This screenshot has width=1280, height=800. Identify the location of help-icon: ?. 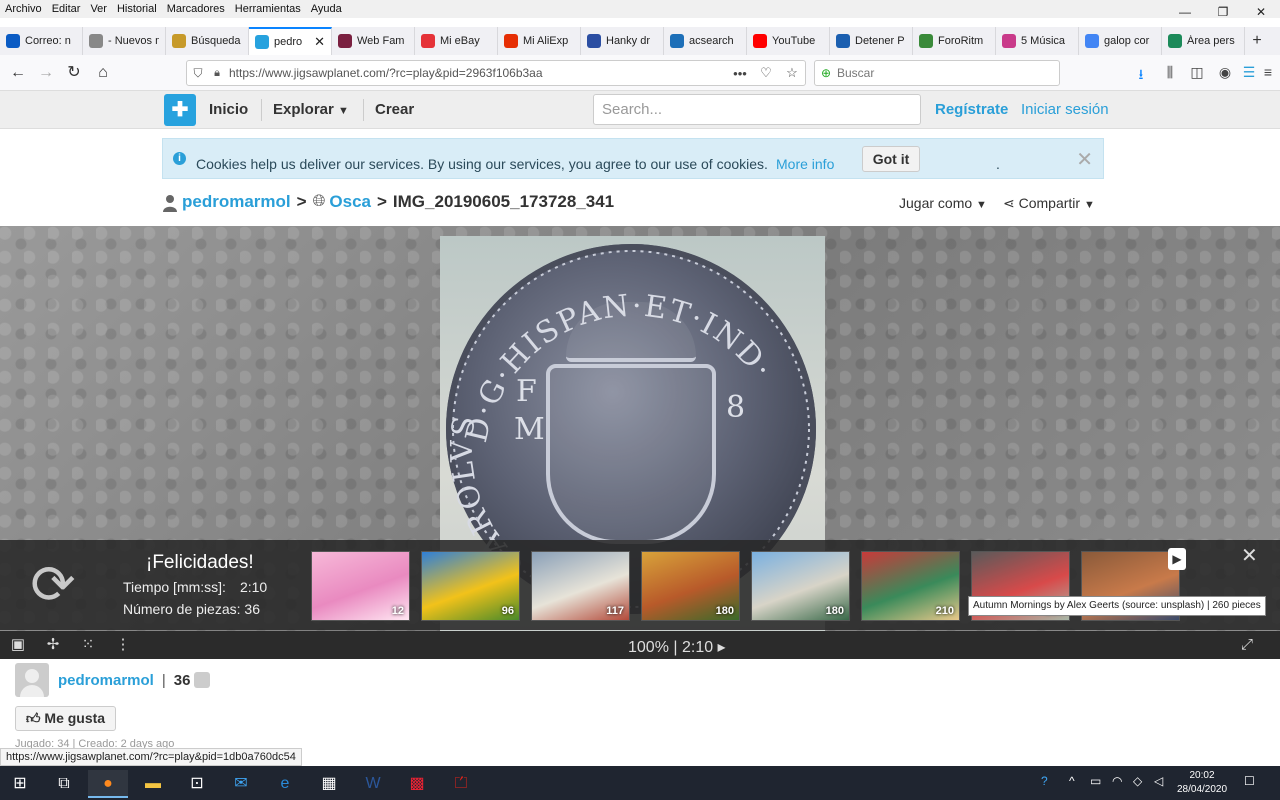
(1044, 781).